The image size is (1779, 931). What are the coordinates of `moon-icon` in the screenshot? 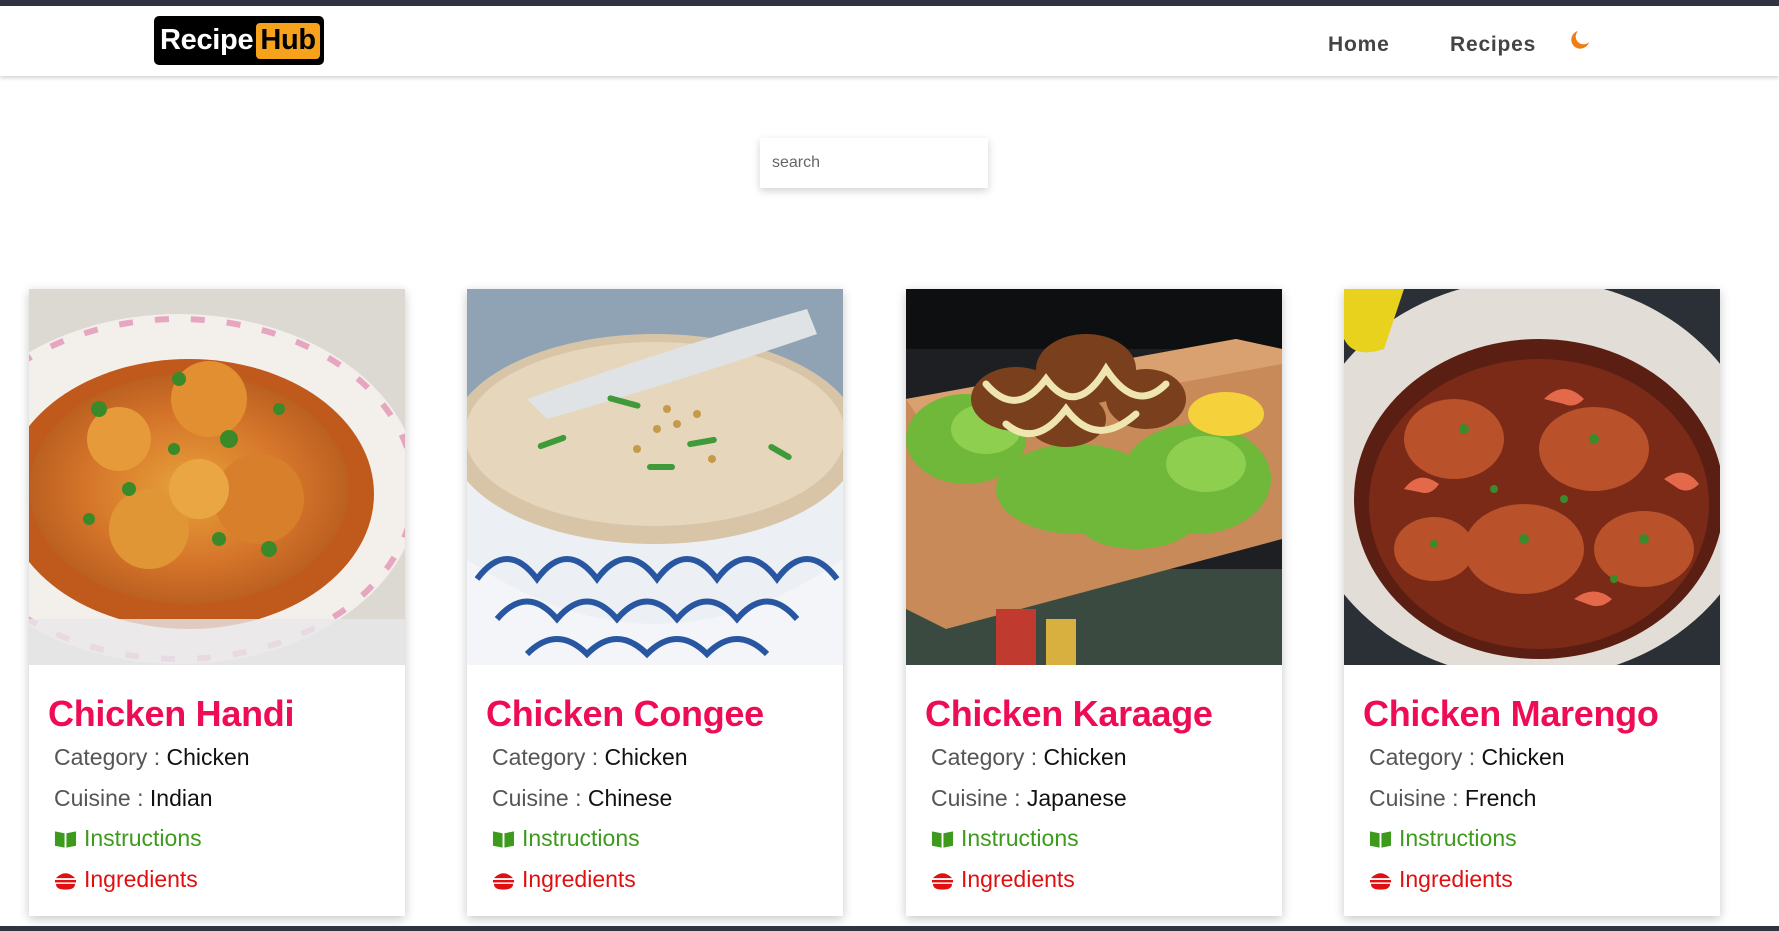 It's located at (1580, 40).